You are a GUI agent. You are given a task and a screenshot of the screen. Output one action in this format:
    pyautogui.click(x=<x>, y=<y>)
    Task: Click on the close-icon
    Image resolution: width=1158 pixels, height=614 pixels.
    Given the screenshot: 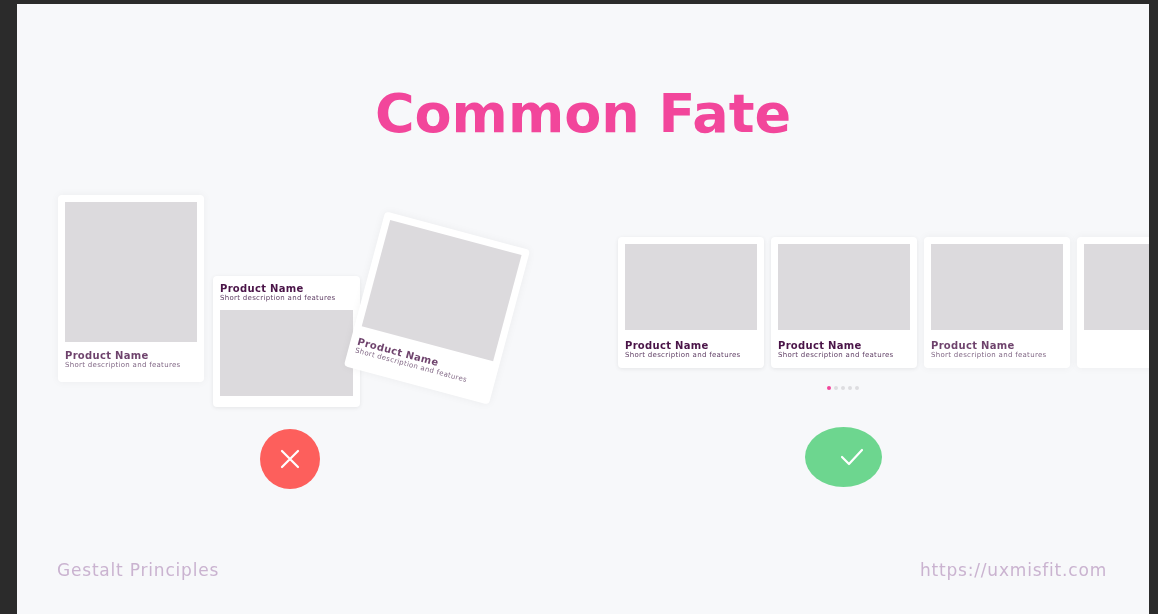 What is the action you would take?
    pyautogui.click(x=290, y=459)
    